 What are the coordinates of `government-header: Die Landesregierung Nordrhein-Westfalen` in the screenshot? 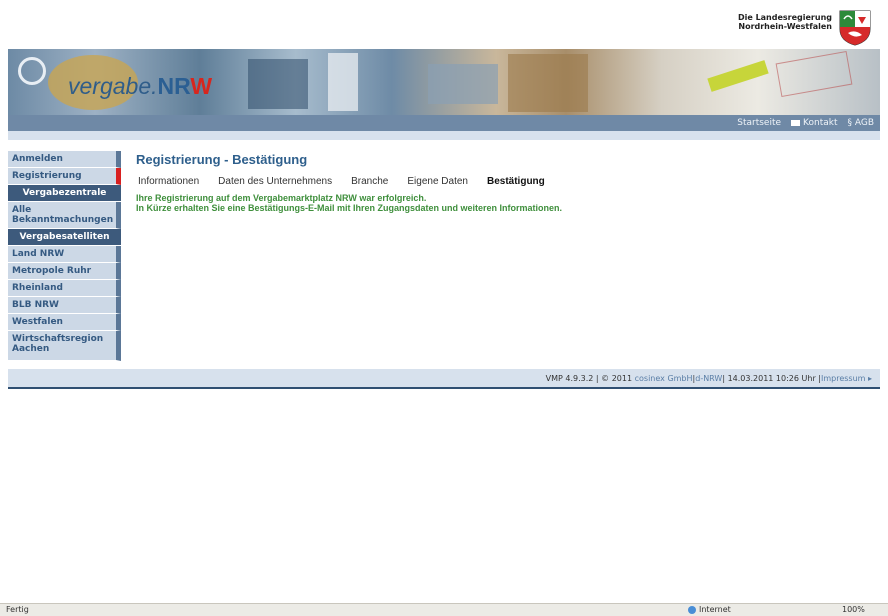 It's located at (444, 28).